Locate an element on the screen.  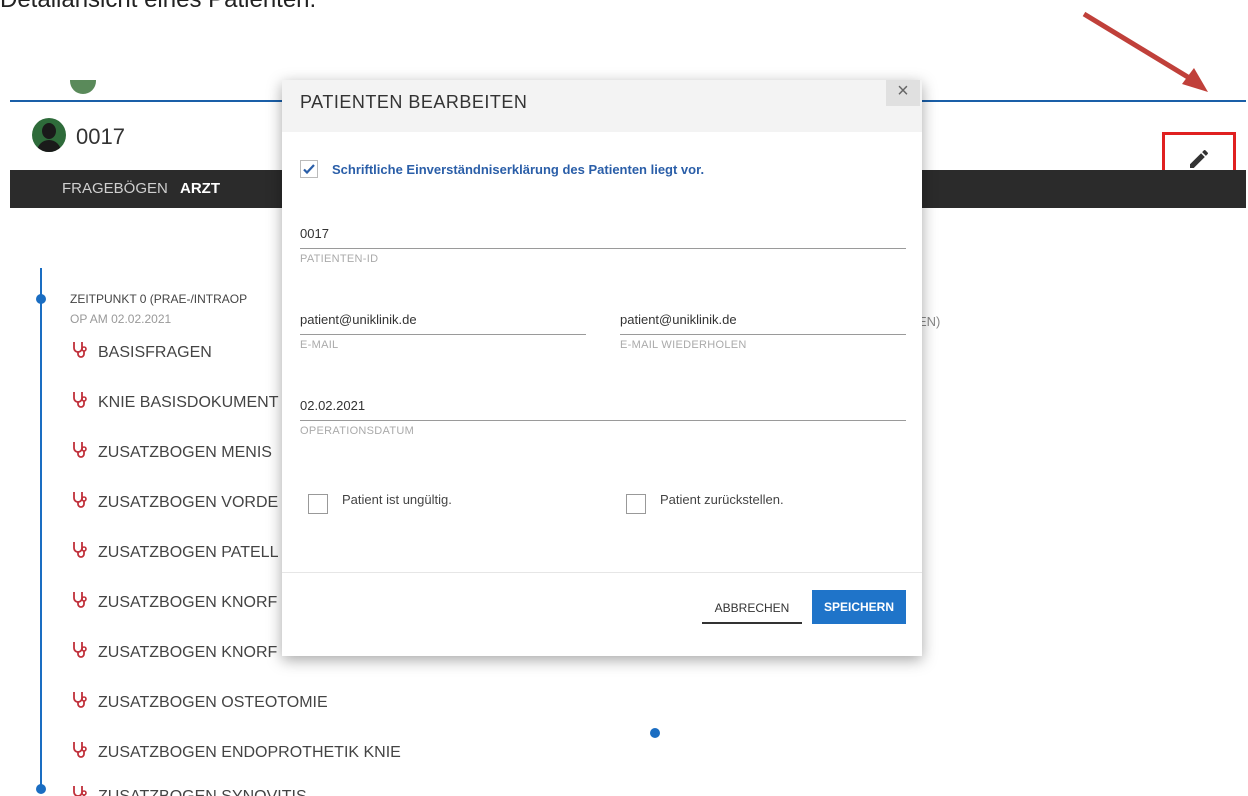
close-button: × is located at coordinates (903, 93).